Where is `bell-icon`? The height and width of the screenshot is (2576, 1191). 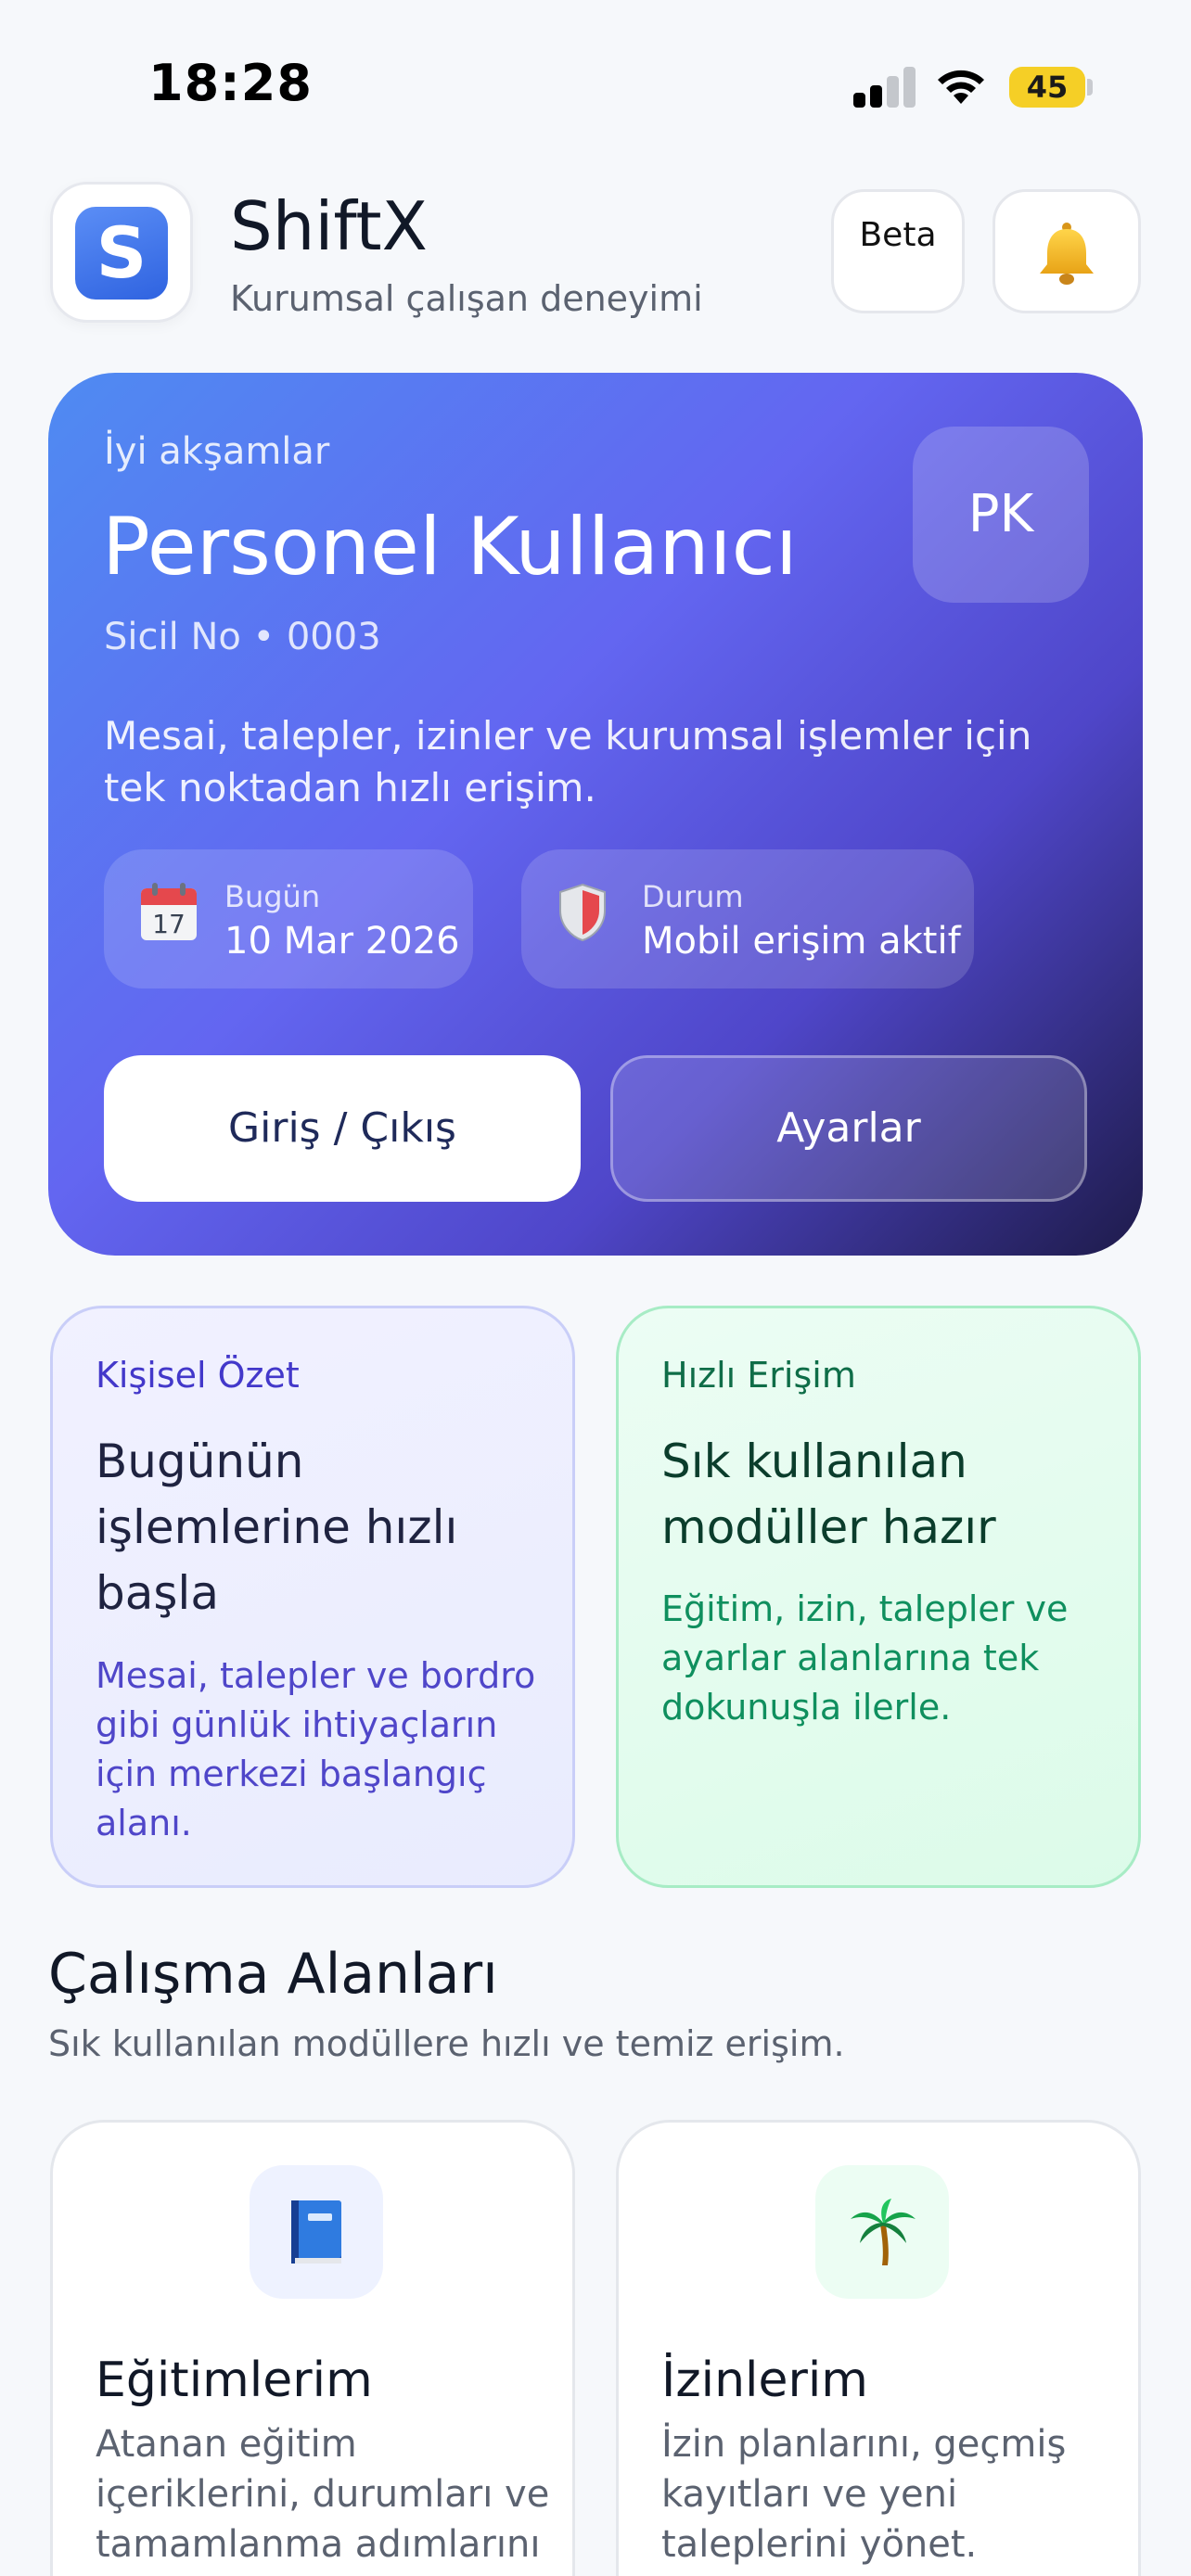
bell-icon is located at coordinates (1067, 254).